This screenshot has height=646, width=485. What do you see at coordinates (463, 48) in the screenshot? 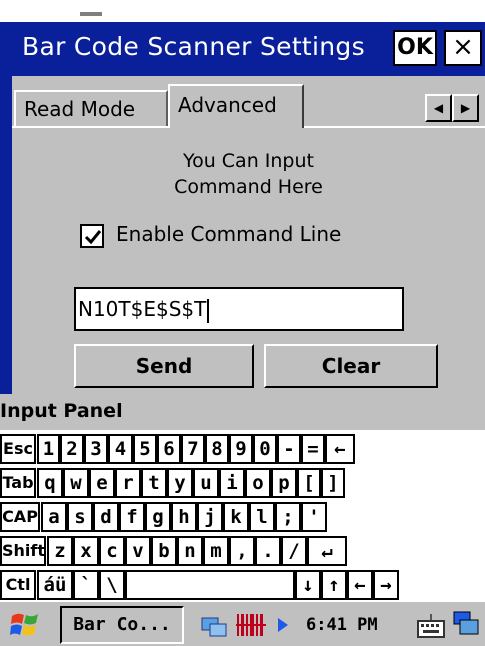
I see `close-button: ×` at bounding box center [463, 48].